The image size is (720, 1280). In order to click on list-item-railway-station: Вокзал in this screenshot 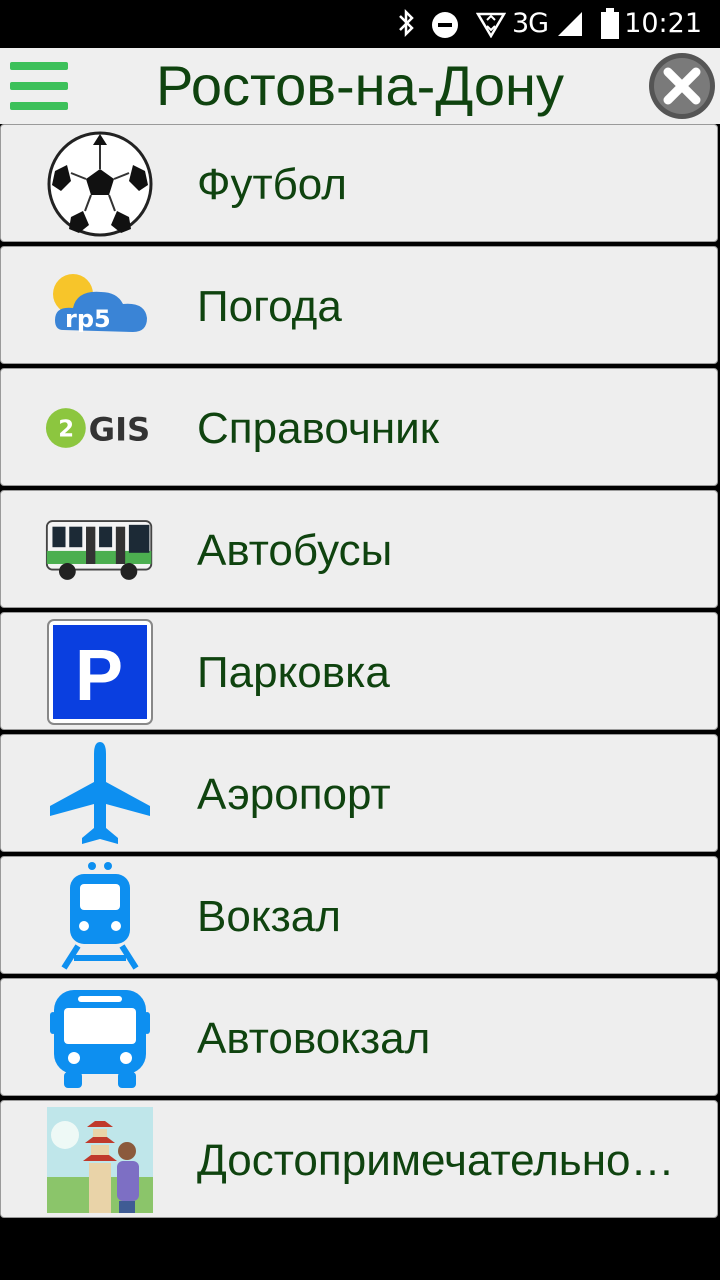, I will do `click(359, 915)`.